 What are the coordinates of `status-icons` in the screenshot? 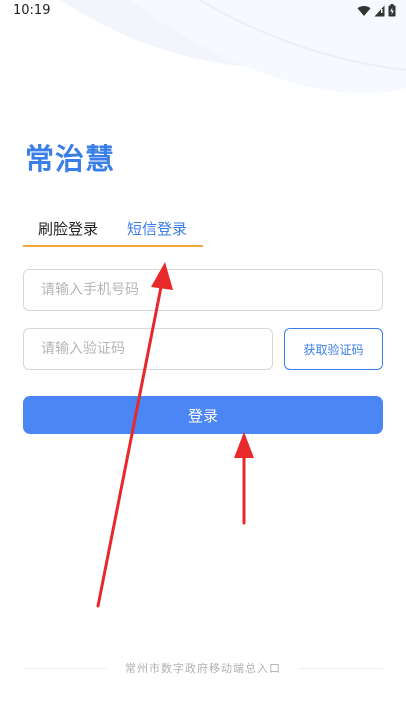 It's located at (376, 10).